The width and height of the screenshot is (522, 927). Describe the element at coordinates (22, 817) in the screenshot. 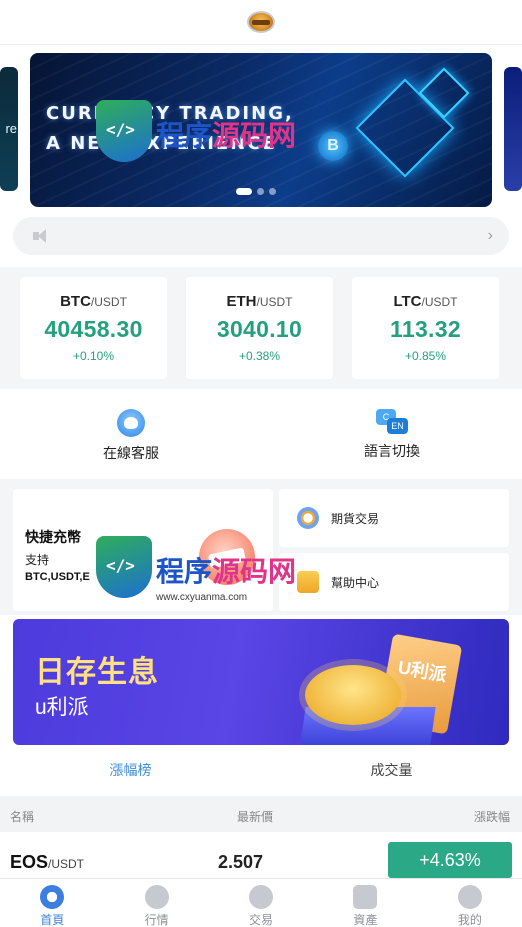

I see `column-name: 名稱` at that location.